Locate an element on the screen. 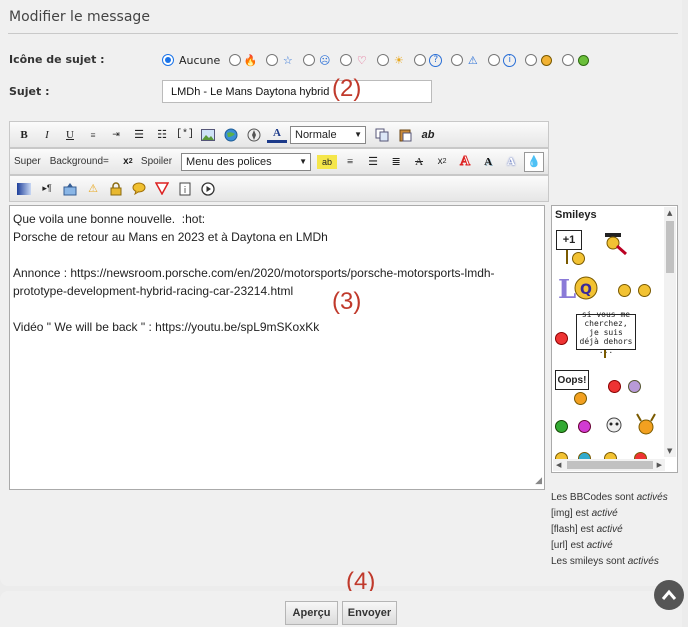 Image resolution: width=688 pixels, height=627 pixels. font-size-select: Normale ▼ is located at coordinates (328, 134).